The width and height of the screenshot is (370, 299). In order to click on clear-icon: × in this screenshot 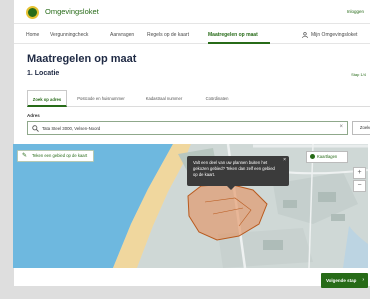, I will do `click(341, 127)`.